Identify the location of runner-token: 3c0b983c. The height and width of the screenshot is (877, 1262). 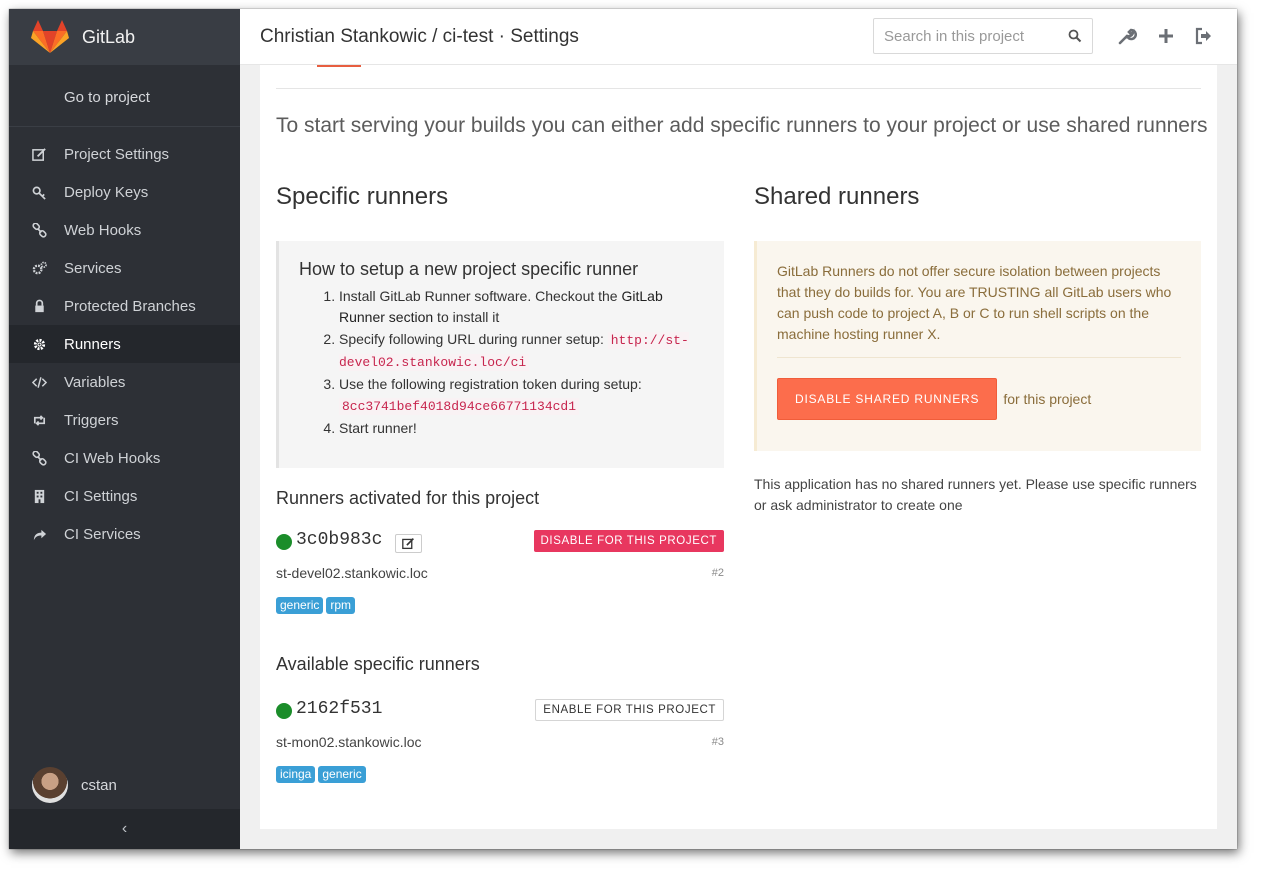
(339, 540).